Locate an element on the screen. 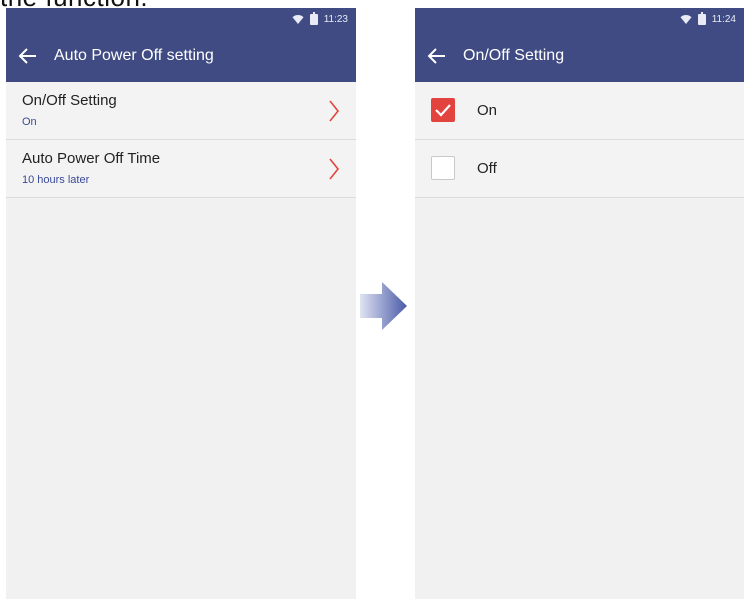 The width and height of the screenshot is (744, 599). status-bar: 11:24 is located at coordinates (579, 19).